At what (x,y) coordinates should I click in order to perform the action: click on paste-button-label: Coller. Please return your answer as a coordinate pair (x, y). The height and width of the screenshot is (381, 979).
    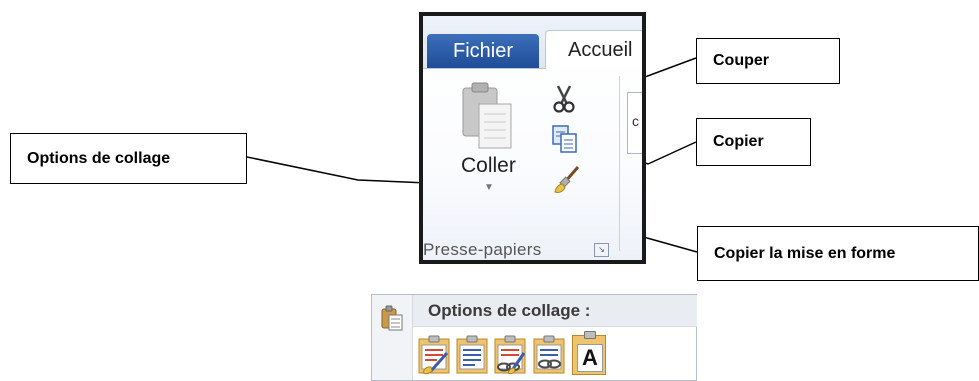
    Looking at the image, I should click on (496, 166).